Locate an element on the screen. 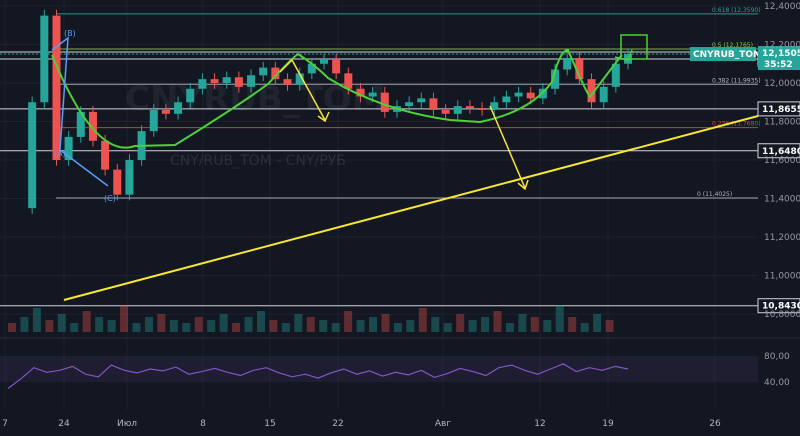 This screenshot has height=436, width=800. wave-label: (C) is located at coordinates (110, 198).